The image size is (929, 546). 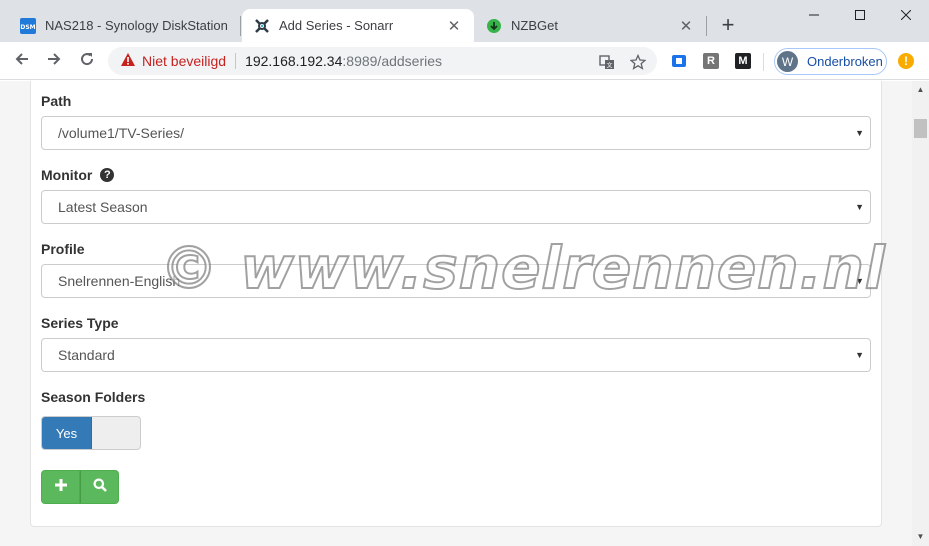 I want to click on security-indicator: Niet beveiligd, so click(x=173, y=61).